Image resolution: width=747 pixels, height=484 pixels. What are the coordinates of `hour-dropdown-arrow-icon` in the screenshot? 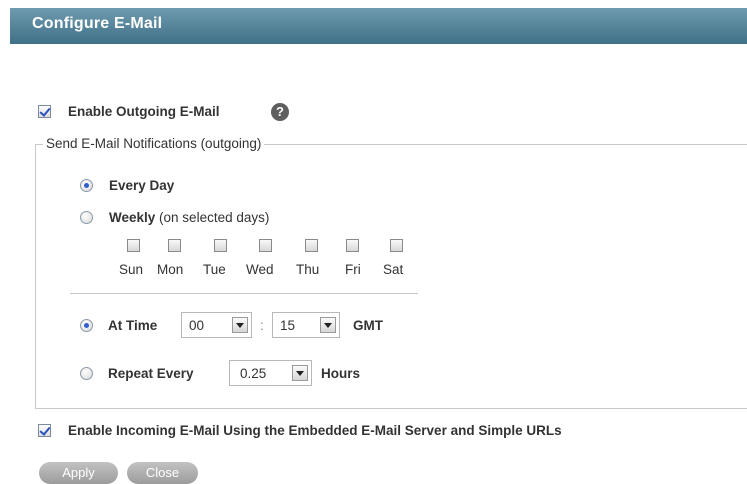 It's located at (240, 325).